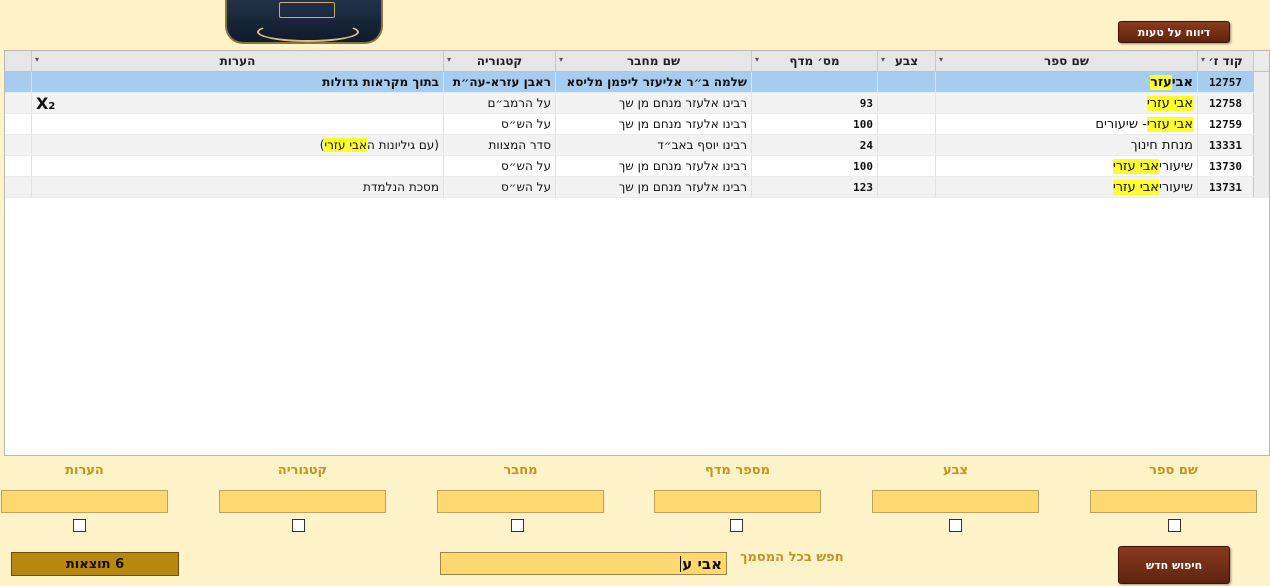 The height and width of the screenshot is (586, 1270). What do you see at coordinates (517, 525) in the screenshot?
I see `filter-checkbox-author` at bounding box center [517, 525].